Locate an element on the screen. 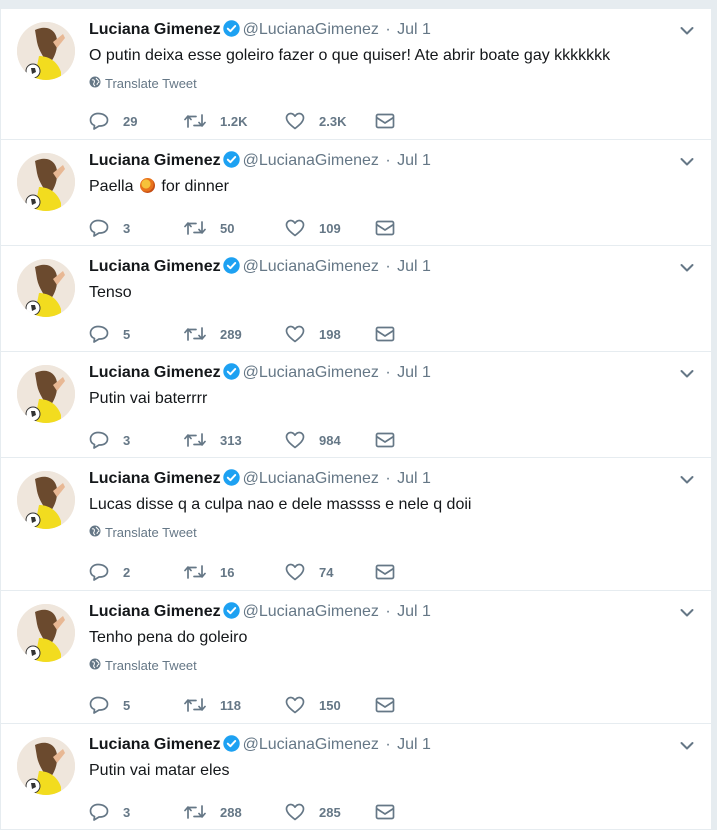 Image resolution: width=717 pixels, height=830 pixels. like-count: 285 is located at coordinates (330, 812).